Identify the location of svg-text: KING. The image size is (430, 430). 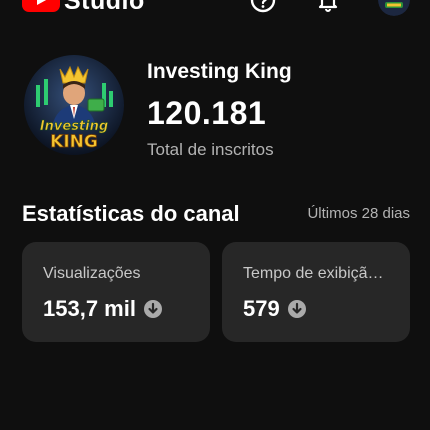
(74, 142).